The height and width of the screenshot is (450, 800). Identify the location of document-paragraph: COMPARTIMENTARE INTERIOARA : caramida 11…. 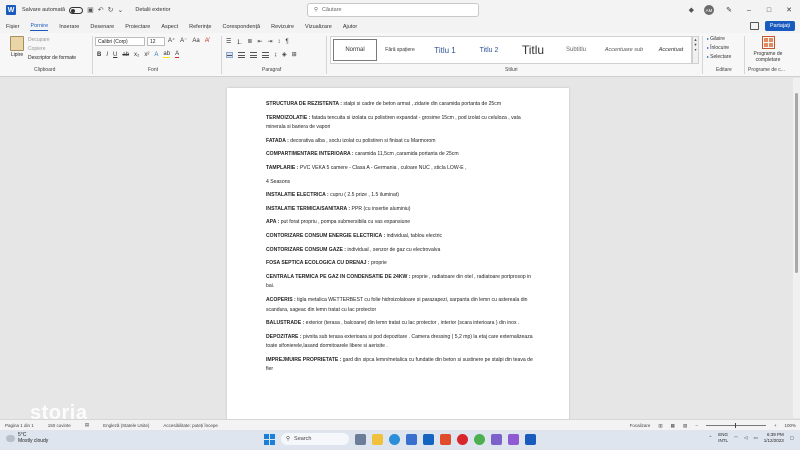
(402, 155).